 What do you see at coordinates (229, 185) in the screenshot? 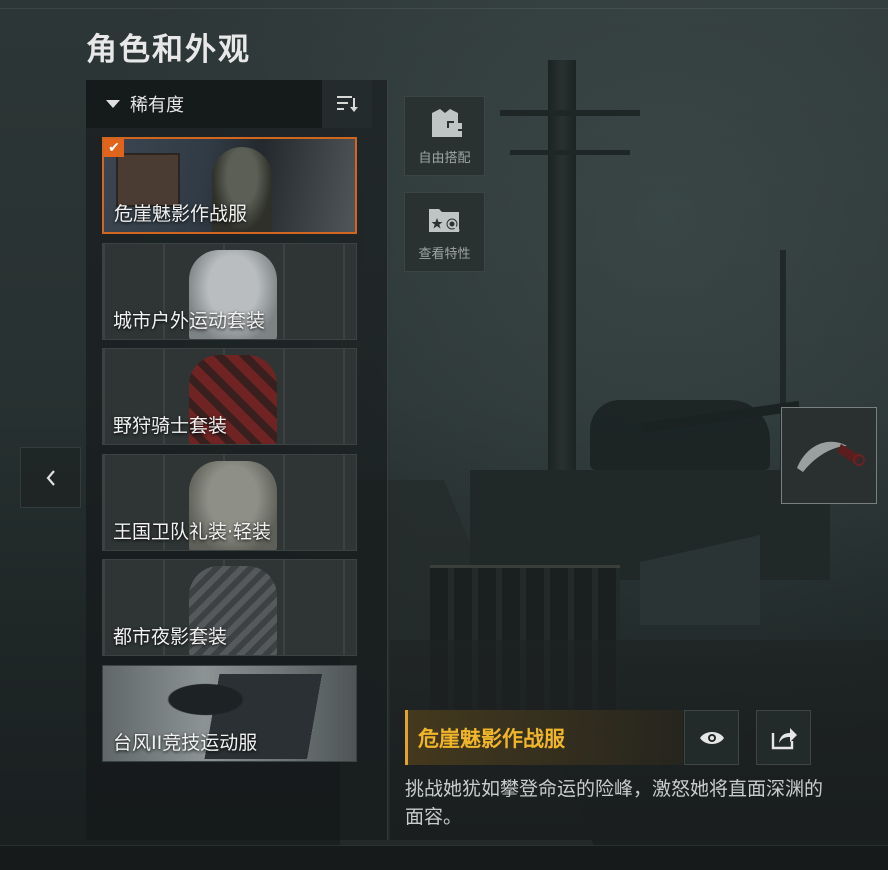
I see `outfit-item: ✔ 危崖魅影作战服` at bounding box center [229, 185].